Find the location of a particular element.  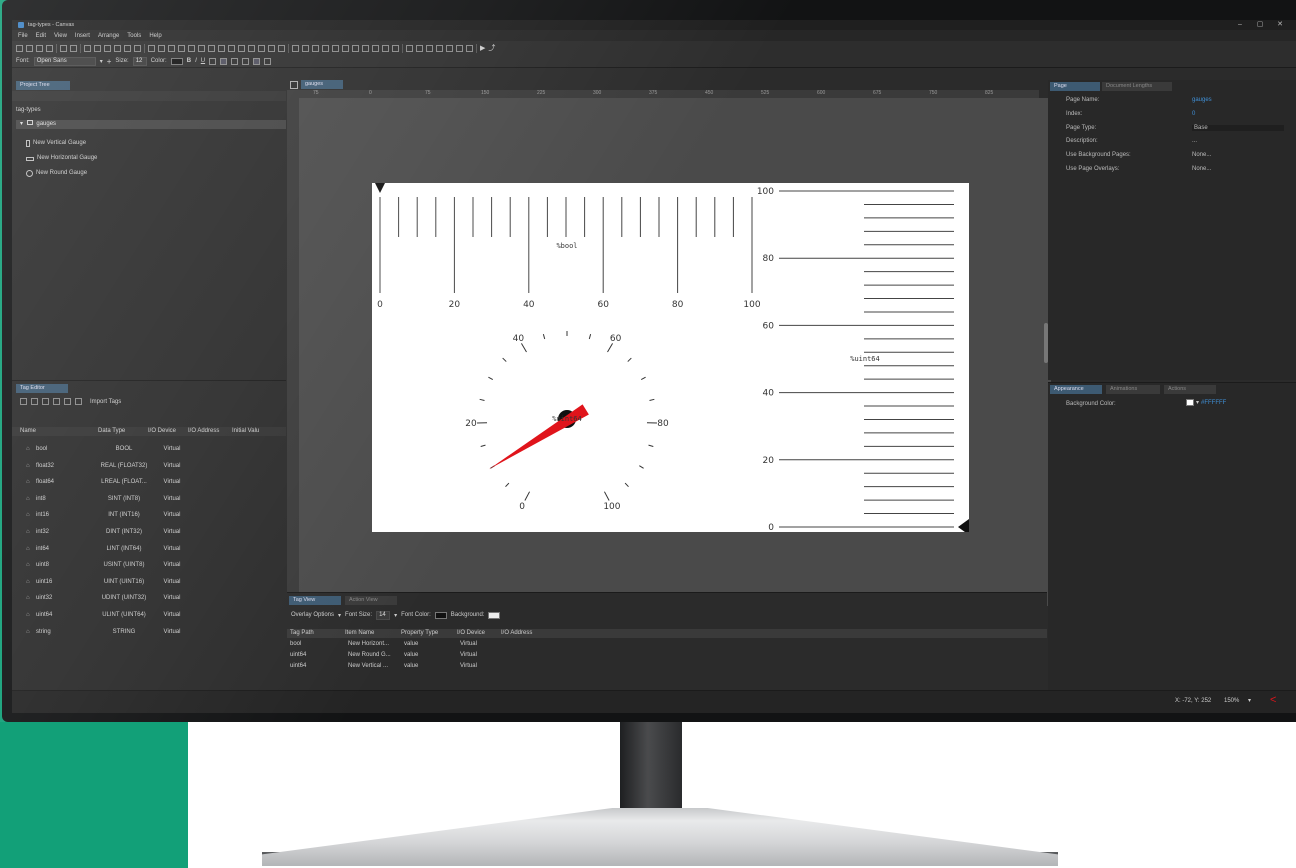

align-center-icon is located at coordinates (305, 48).